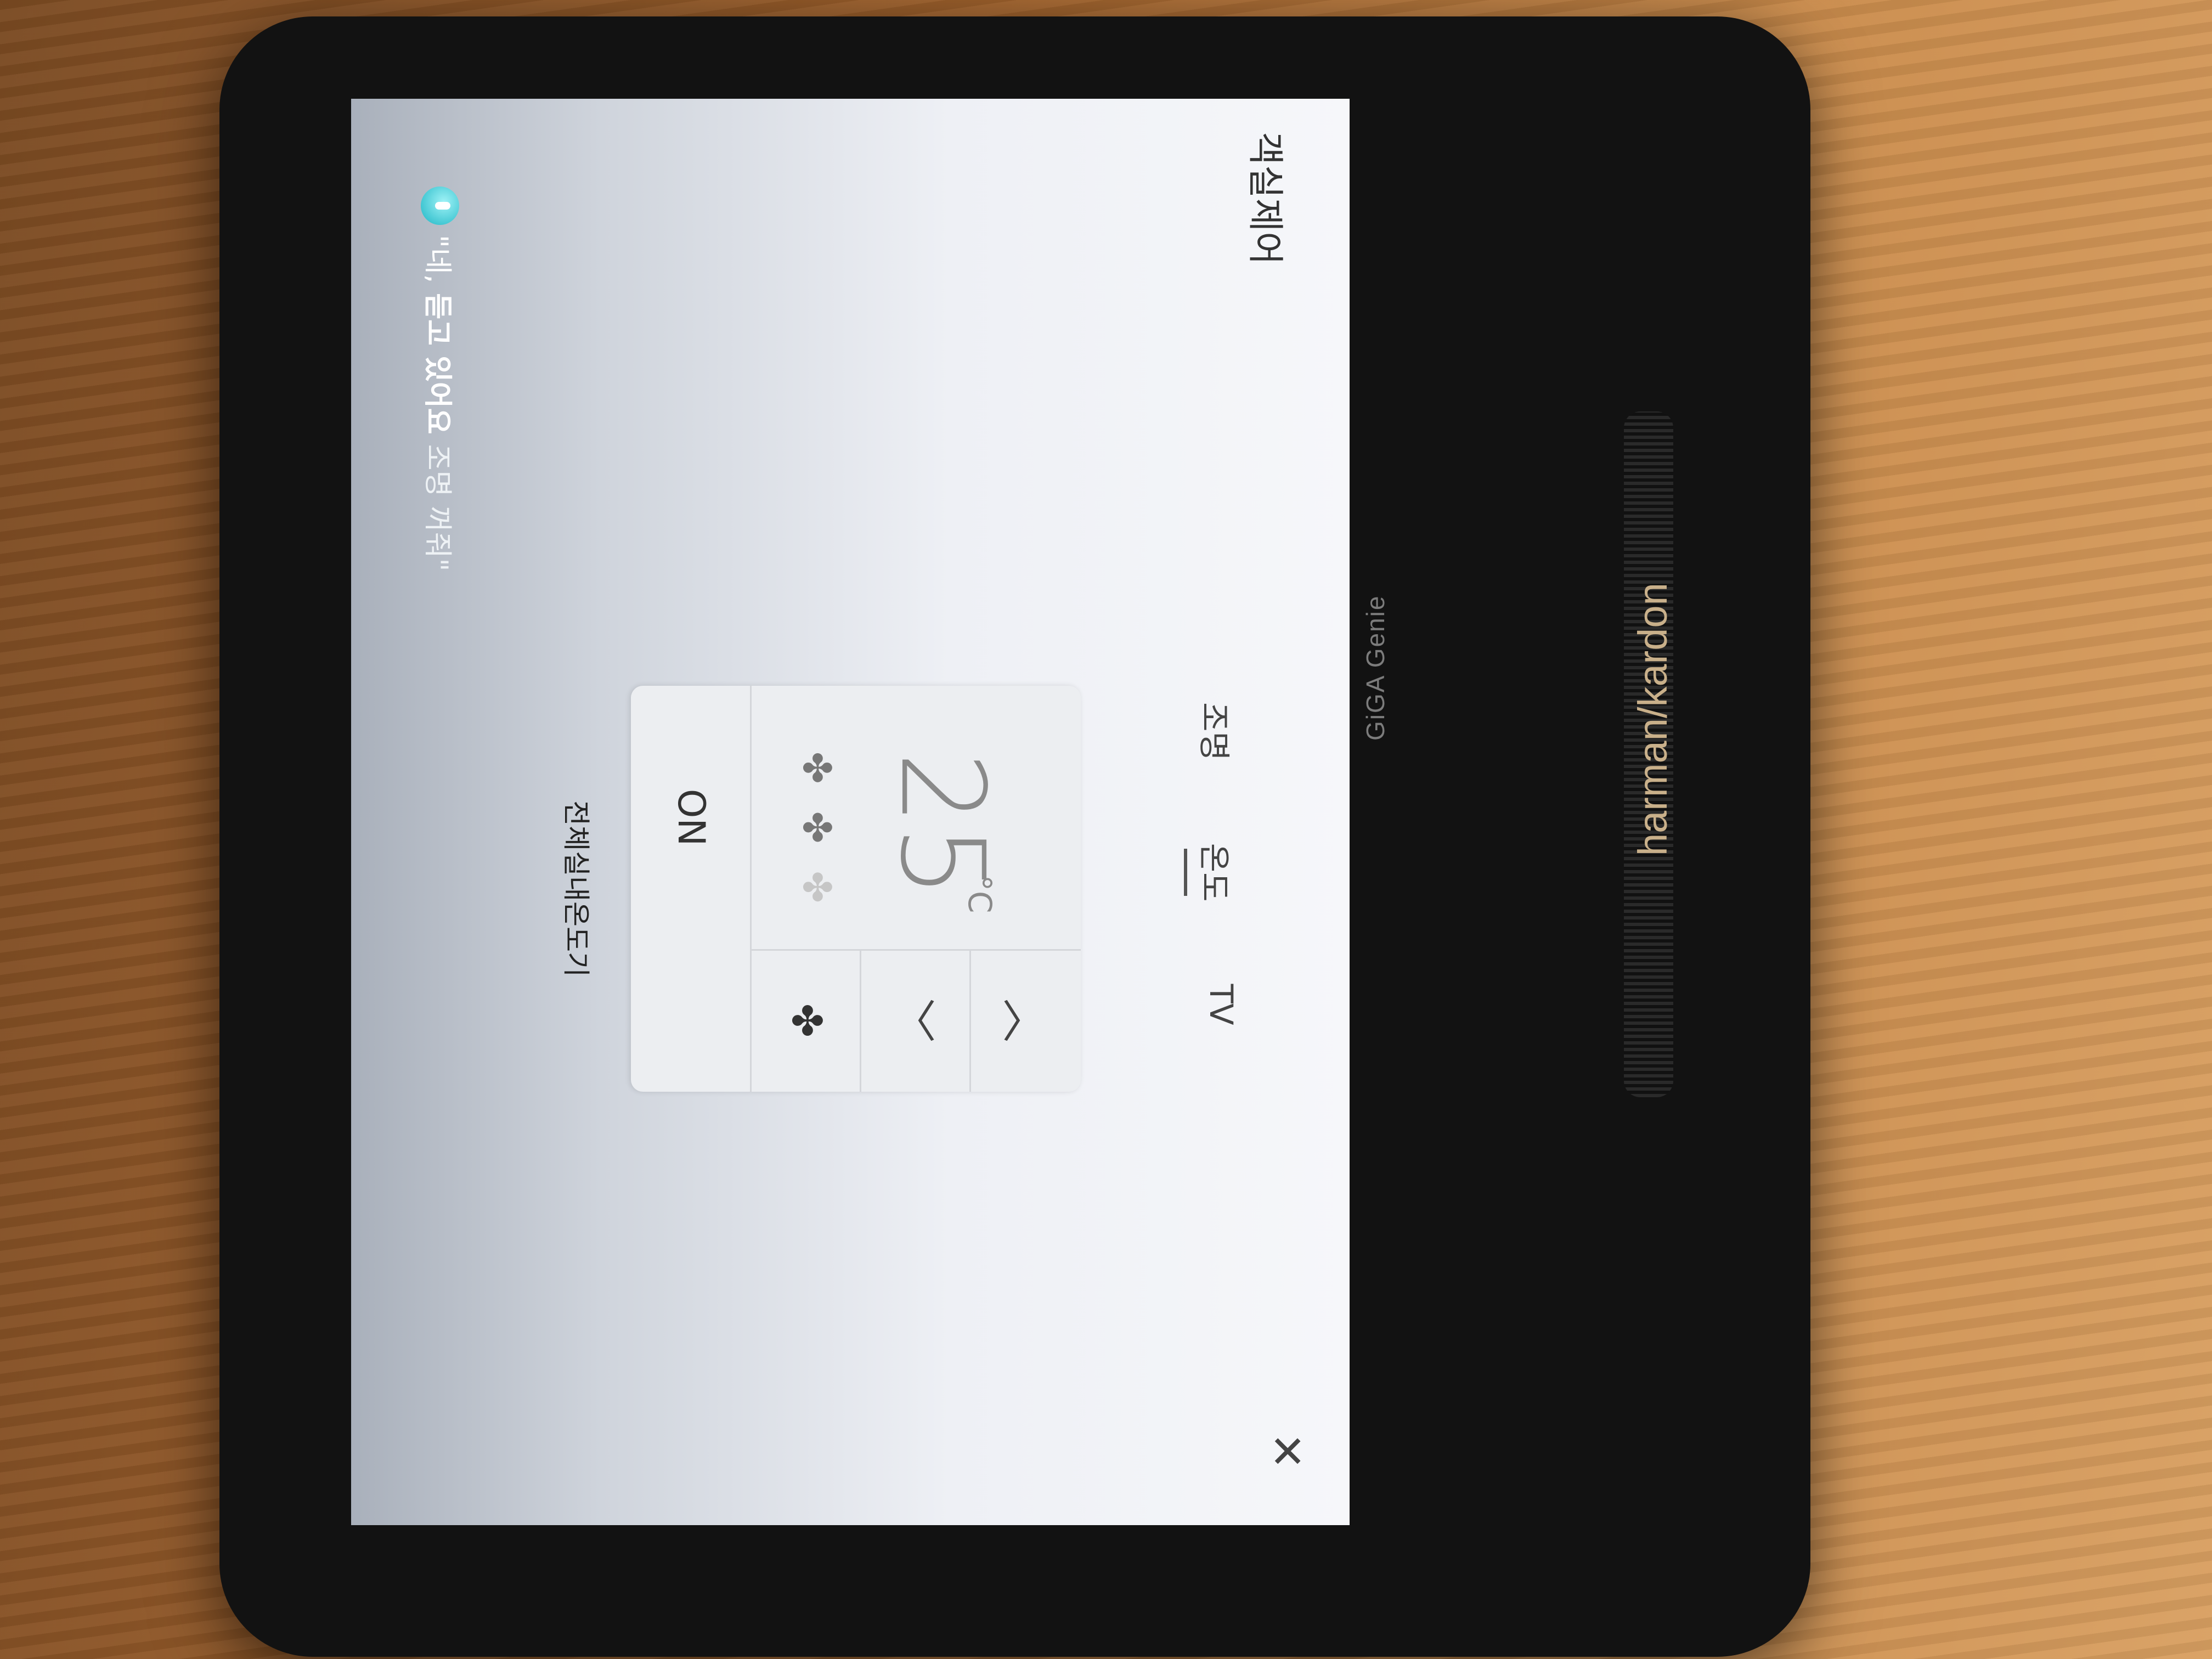 This screenshot has height=1659, width=2212. I want to click on close-button: ✕, so click(1286, 1451).